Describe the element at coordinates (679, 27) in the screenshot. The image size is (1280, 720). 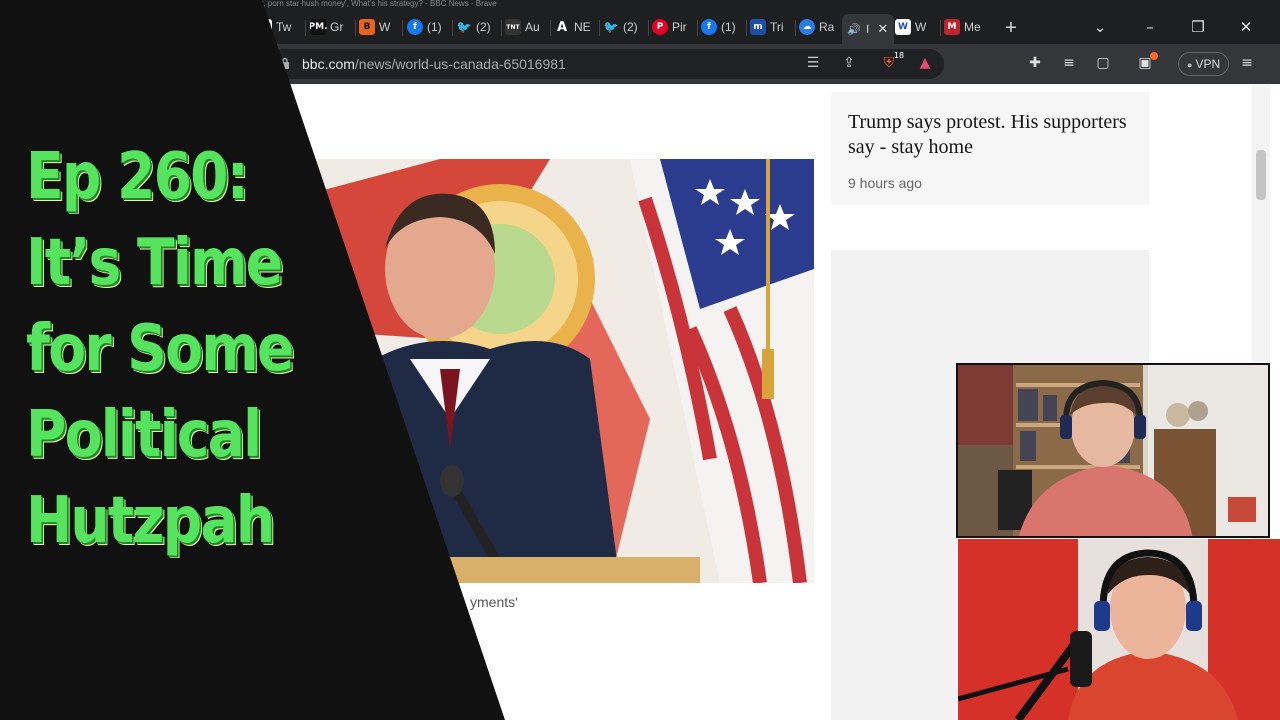
I see `tab-label: Pir` at that location.